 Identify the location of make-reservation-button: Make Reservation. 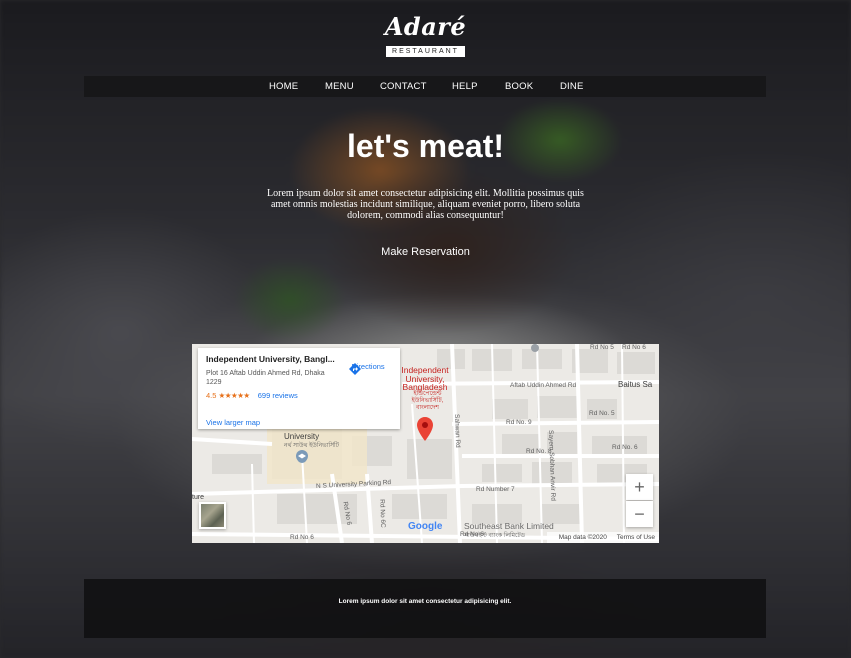
(425, 252).